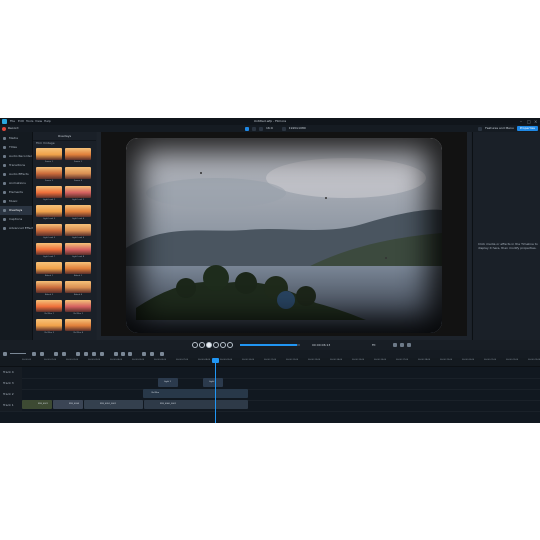 This screenshot has height=540, width=540. What do you see at coordinates (42, 354) in the screenshot?
I see `fit-timeline-icon` at bounding box center [42, 354].